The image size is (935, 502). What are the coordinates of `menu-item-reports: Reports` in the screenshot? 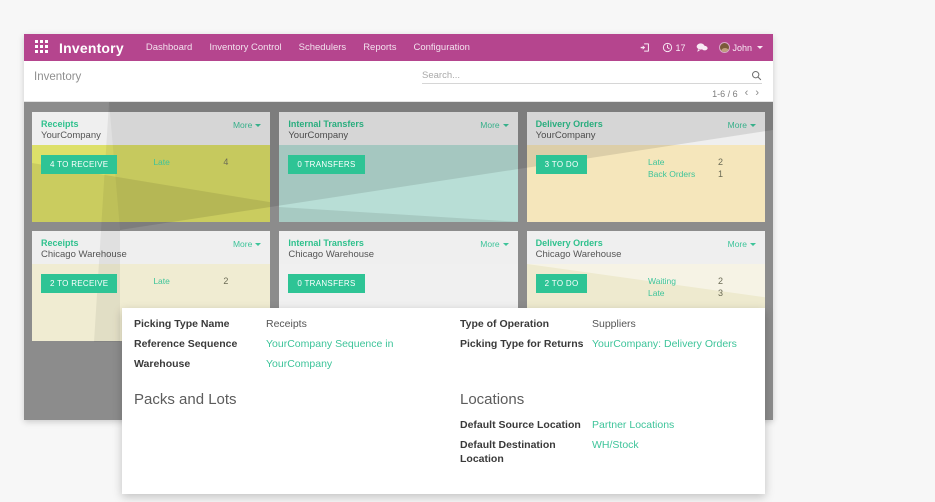 It's located at (379, 47).